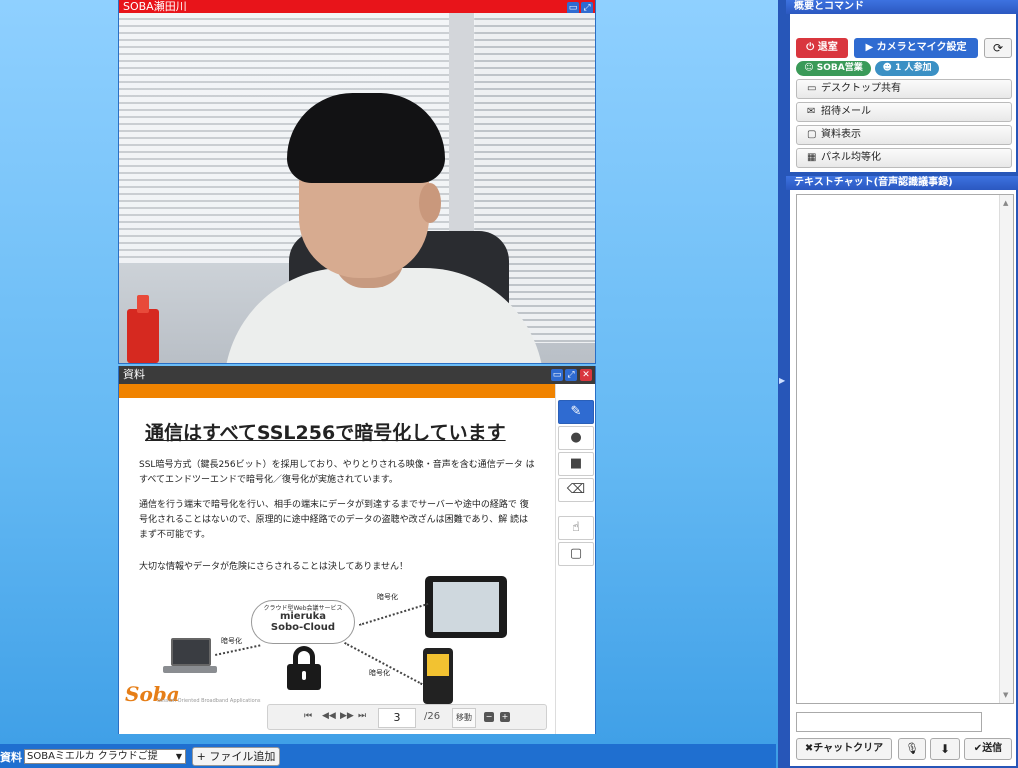 Image resolution: width=1018 pixels, height=768 pixels. Describe the element at coordinates (812, 47) in the screenshot. I see `power-icon: ⏻` at that location.